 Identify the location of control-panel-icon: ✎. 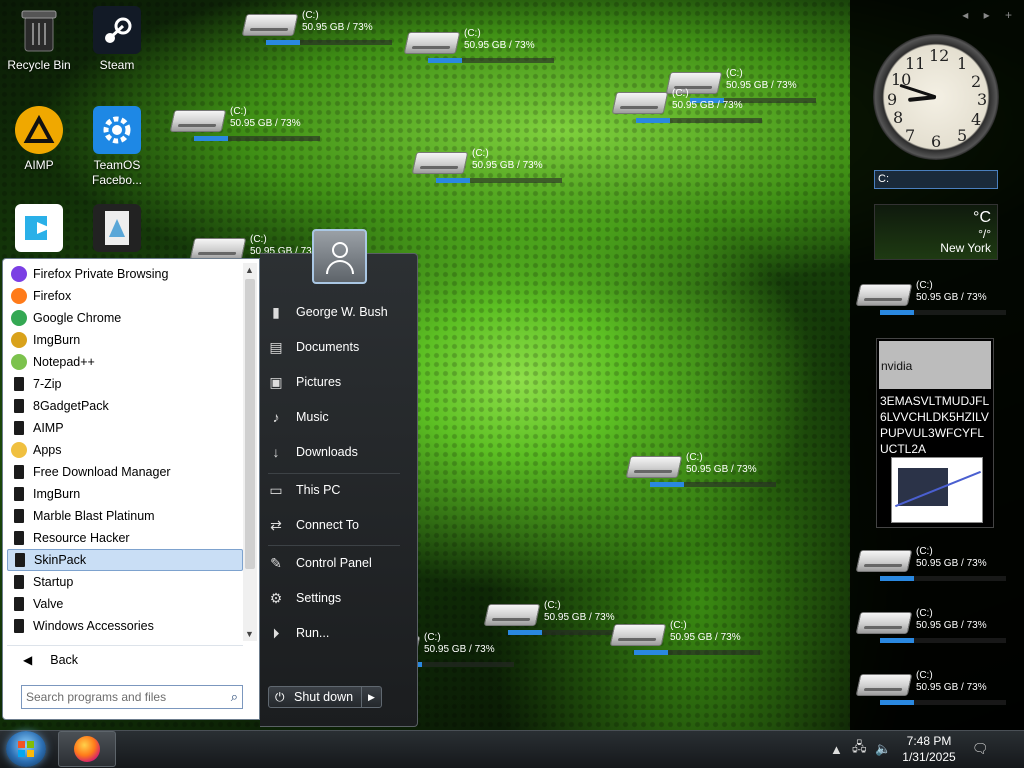
(276, 563).